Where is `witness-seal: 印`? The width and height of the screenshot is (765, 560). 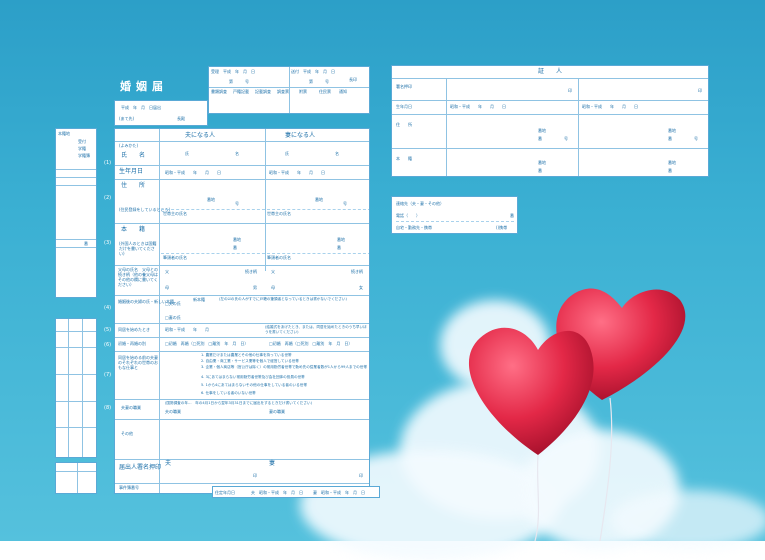
witness-seal: 印 is located at coordinates (570, 90).